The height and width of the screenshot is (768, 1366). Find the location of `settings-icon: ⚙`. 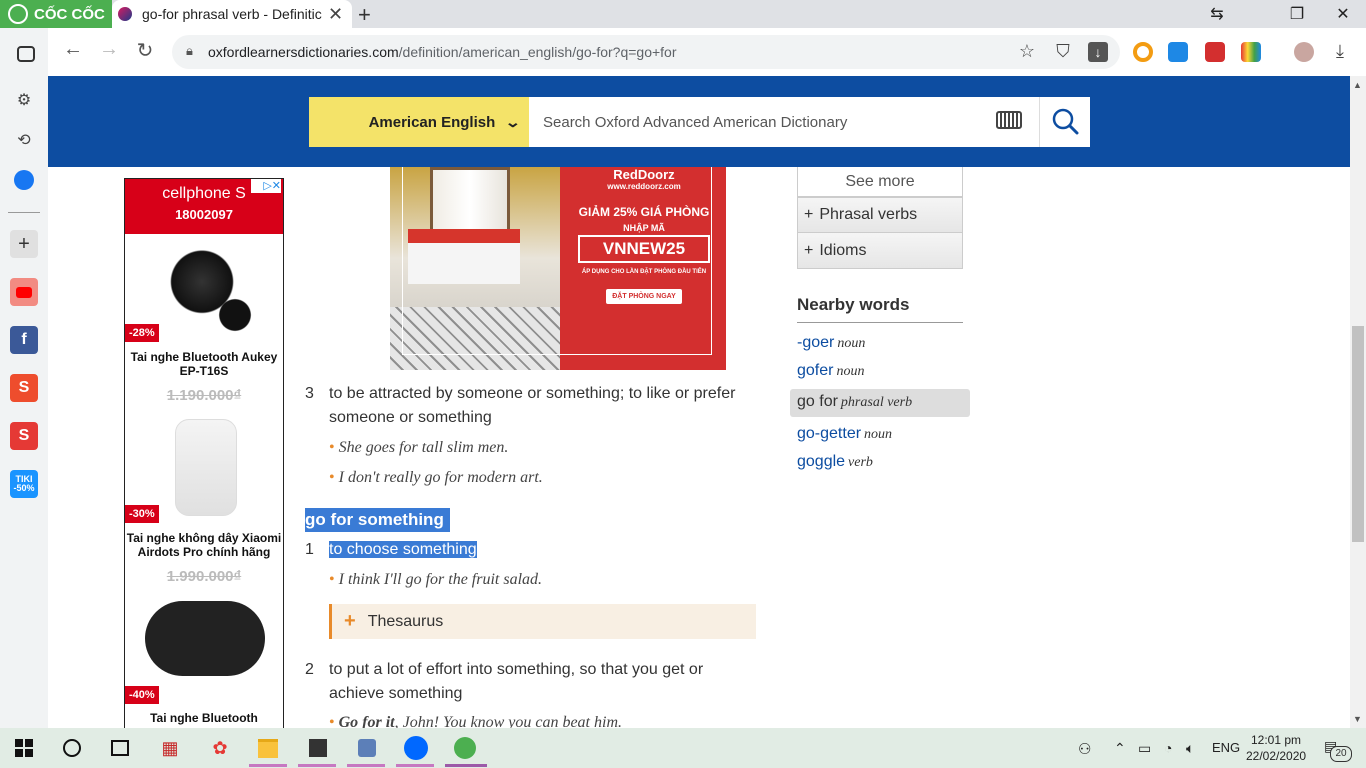

settings-icon: ⚙ is located at coordinates (24, 100).